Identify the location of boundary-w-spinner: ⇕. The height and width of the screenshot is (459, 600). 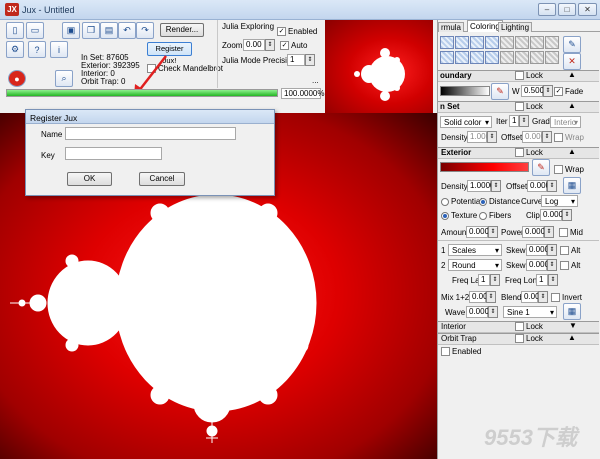
(548, 91).